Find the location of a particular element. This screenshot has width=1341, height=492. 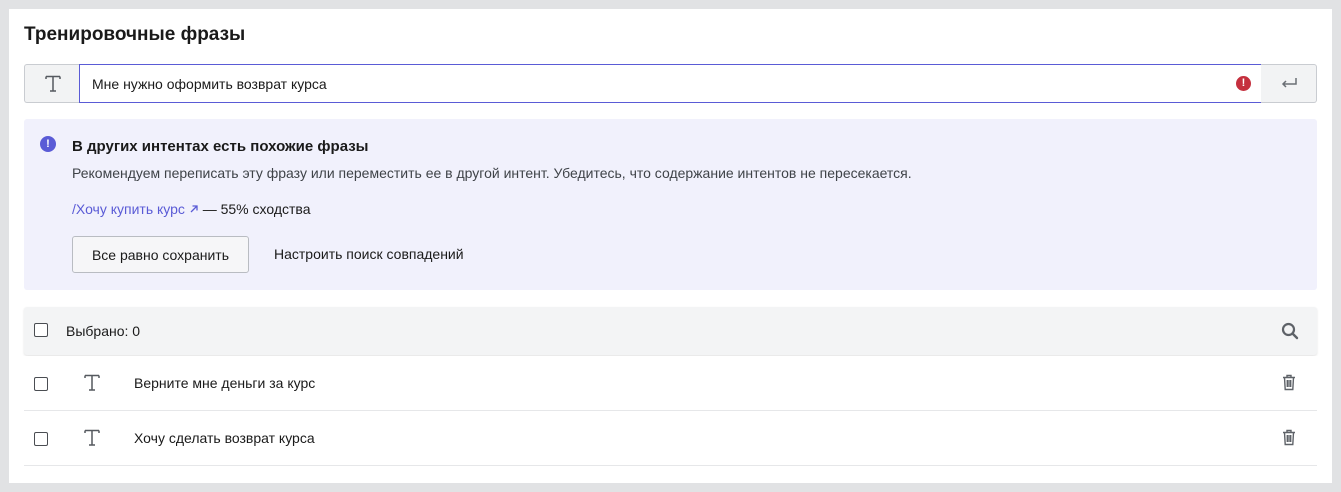

configure-matching-button: Настроить поиск совпадений is located at coordinates (369, 254).